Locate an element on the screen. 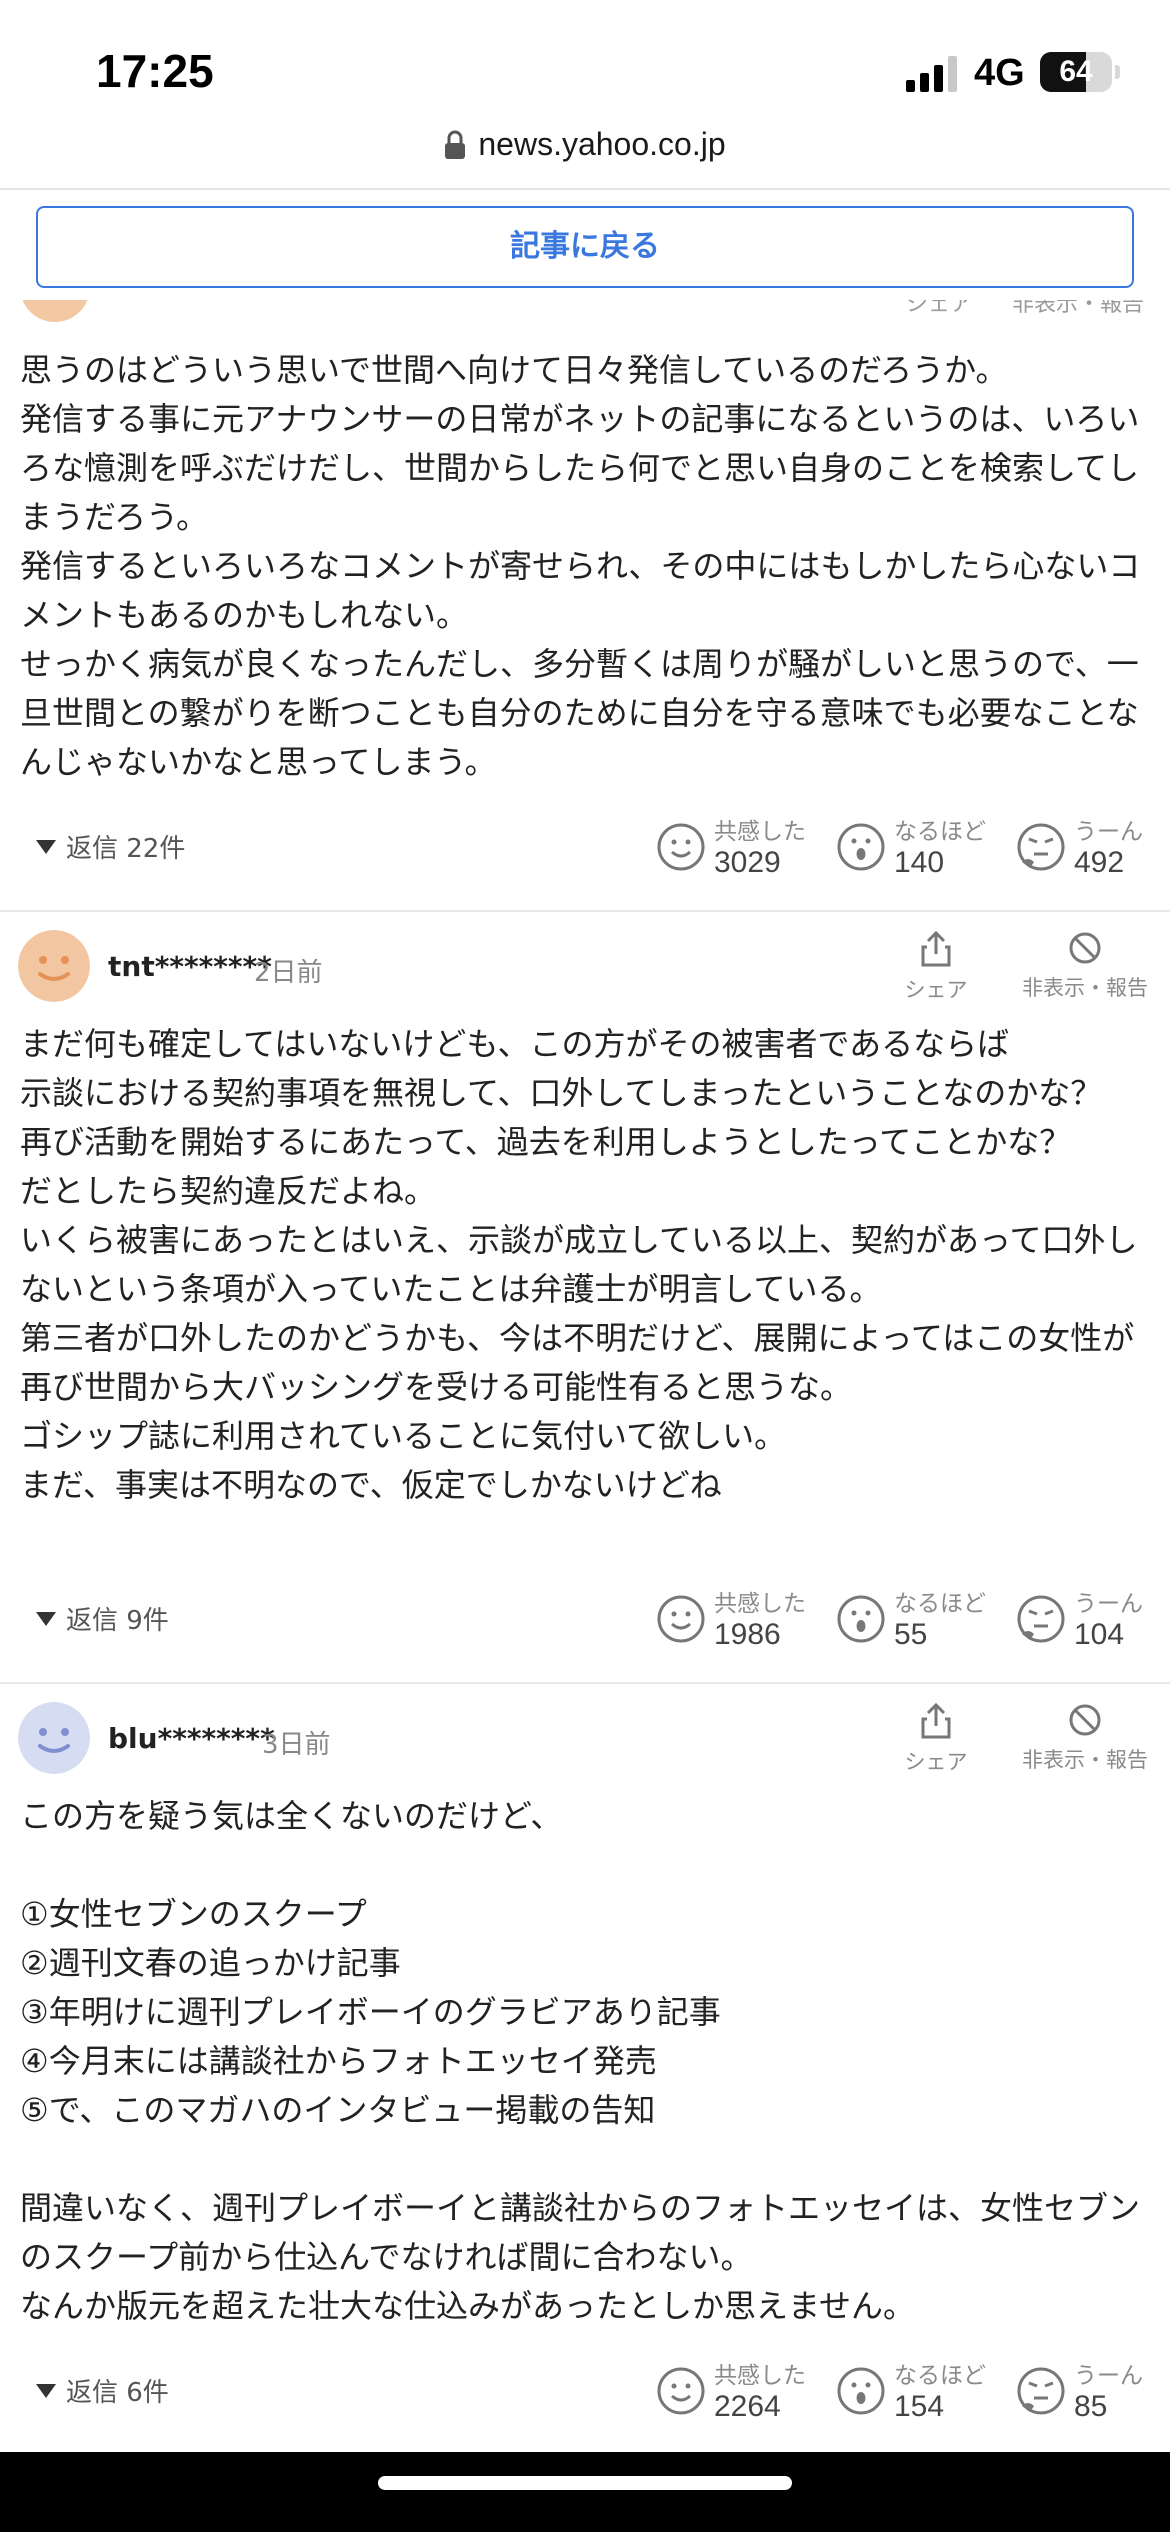 The image size is (1170, 2532). battery-level: 64 is located at coordinates (1076, 71).